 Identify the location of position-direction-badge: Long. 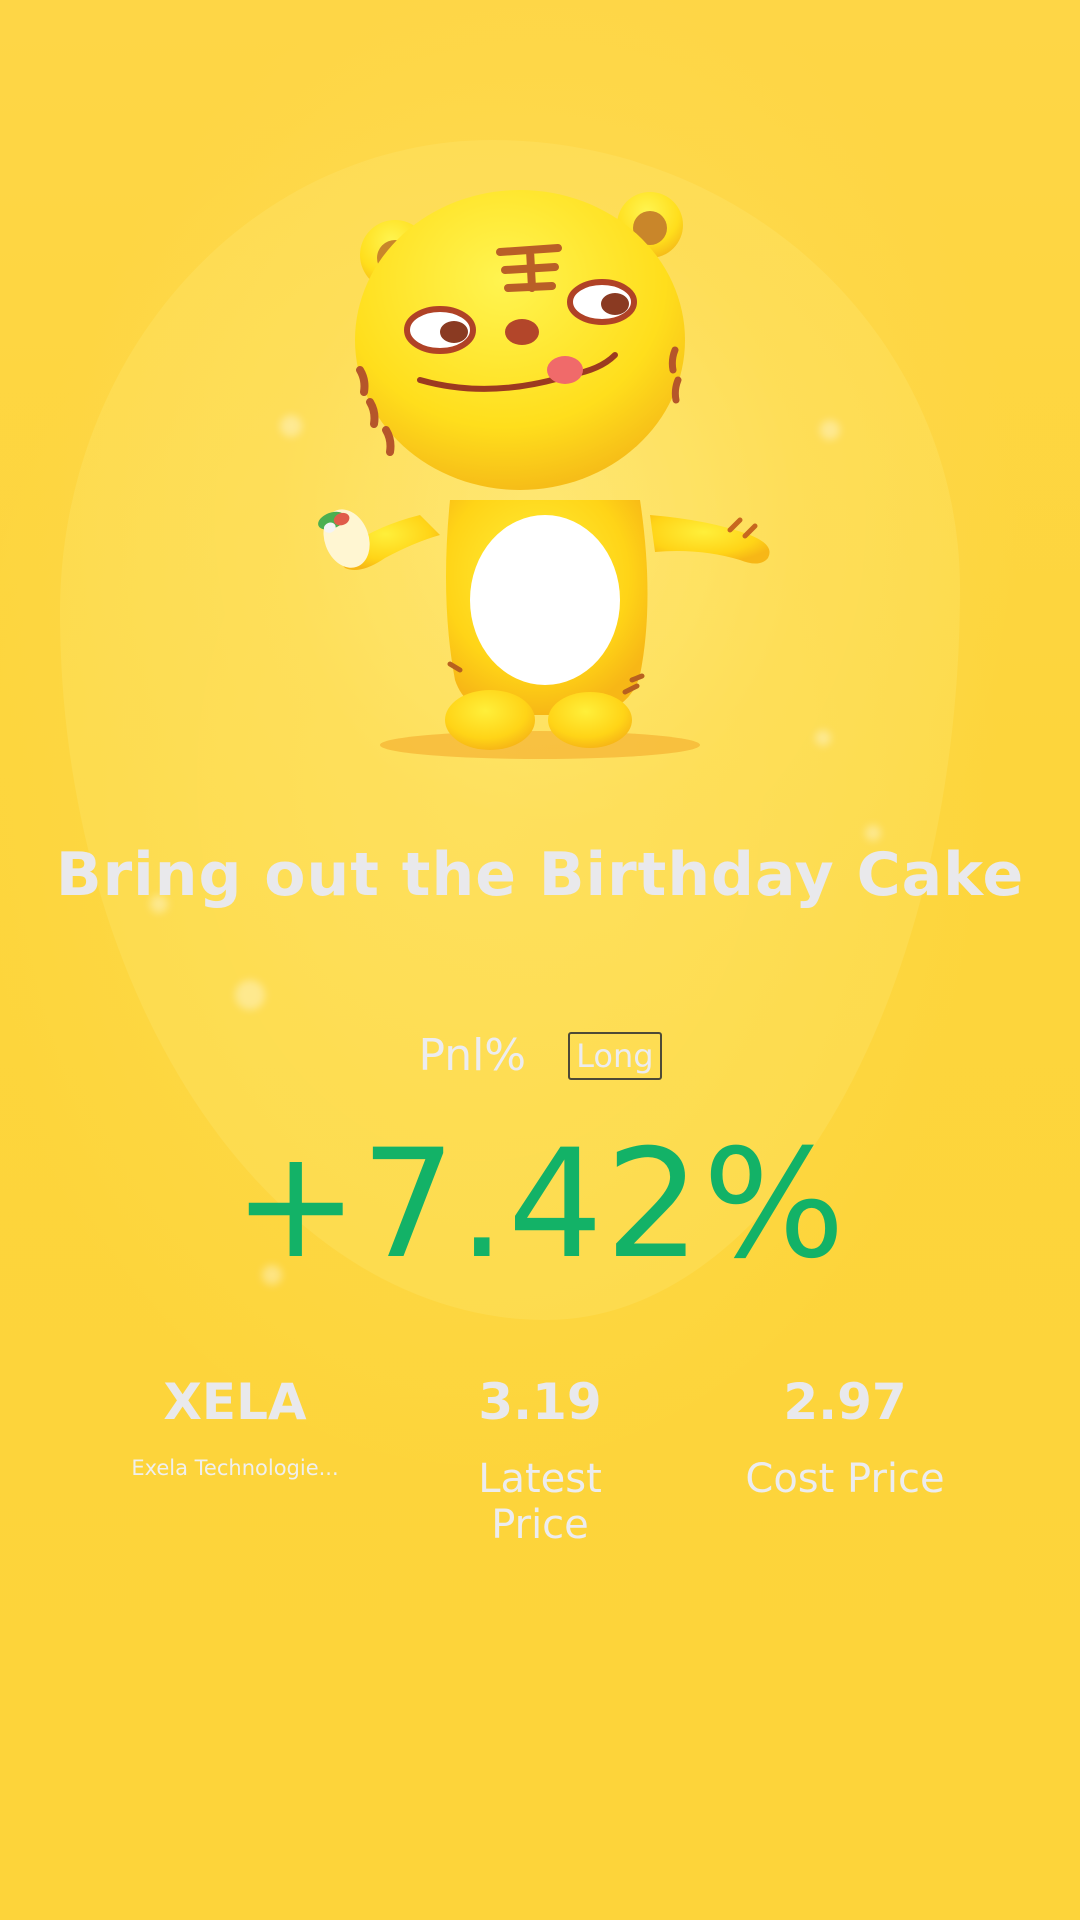
(615, 1055).